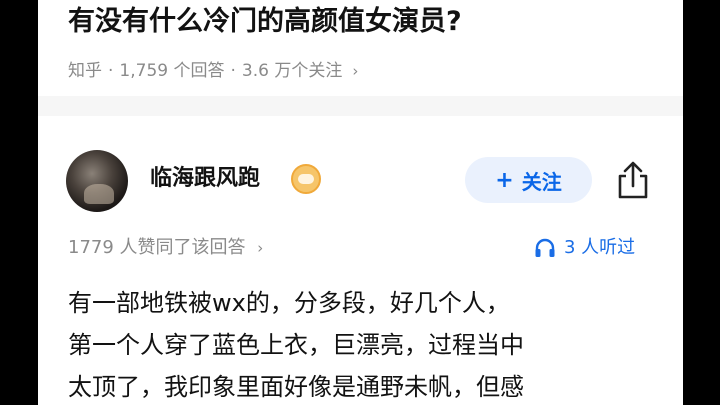 The width and height of the screenshot is (720, 405). What do you see at coordinates (633, 180) in the screenshot?
I see `share-icon` at bounding box center [633, 180].